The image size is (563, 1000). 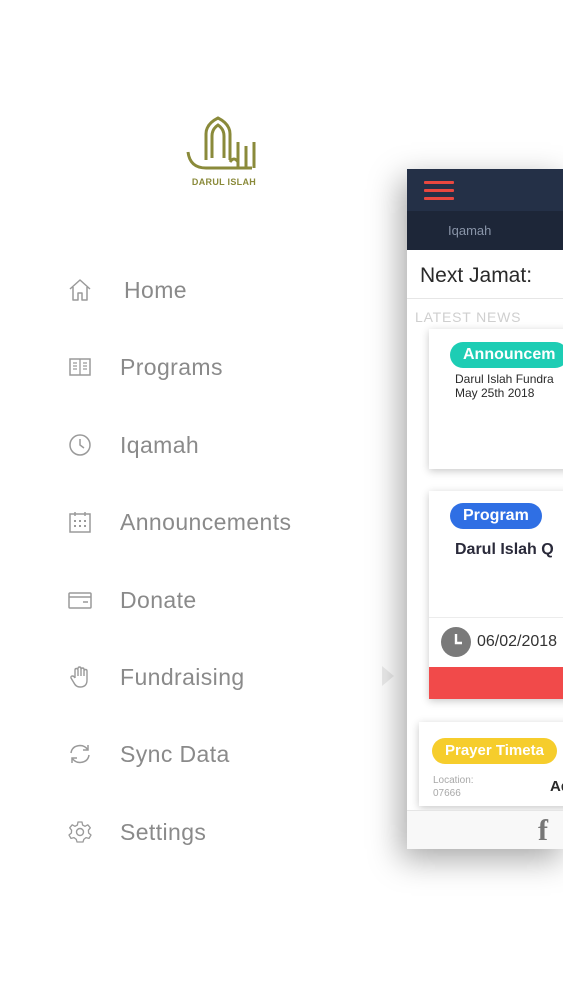 I want to click on next-jamat-label: Next Jamat:, so click(x=476, y=275).